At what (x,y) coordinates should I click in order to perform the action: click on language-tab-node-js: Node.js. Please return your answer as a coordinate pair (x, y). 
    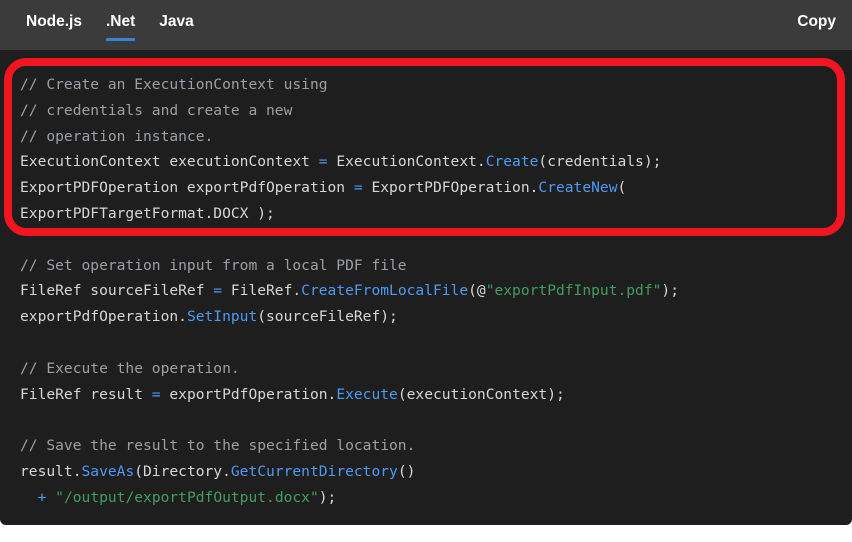
    Looking at the image, I should click on (54, 16).